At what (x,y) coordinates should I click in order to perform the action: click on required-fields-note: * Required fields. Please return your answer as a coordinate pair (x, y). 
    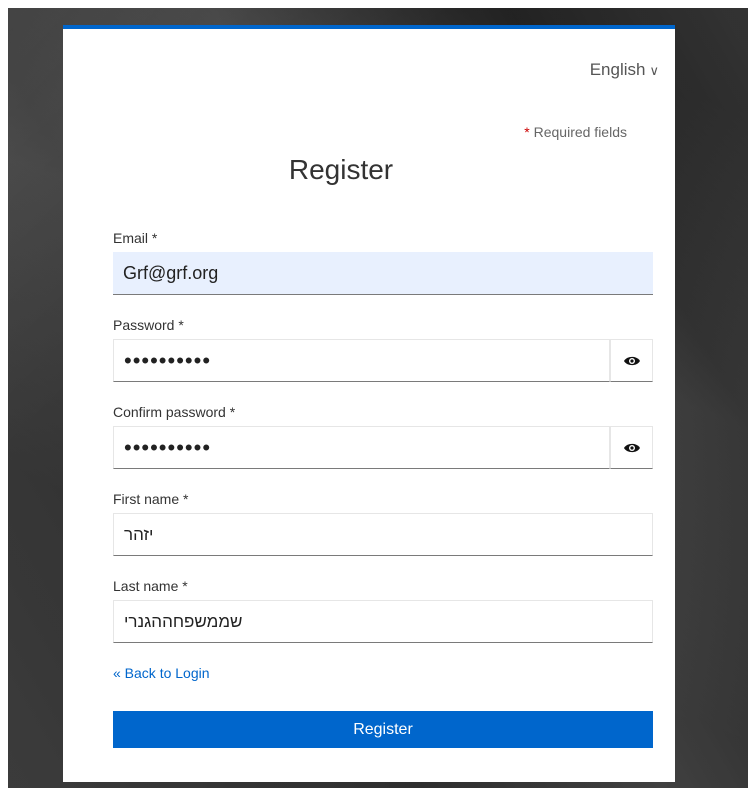
    Looking at the image, I should click on (575, 132).